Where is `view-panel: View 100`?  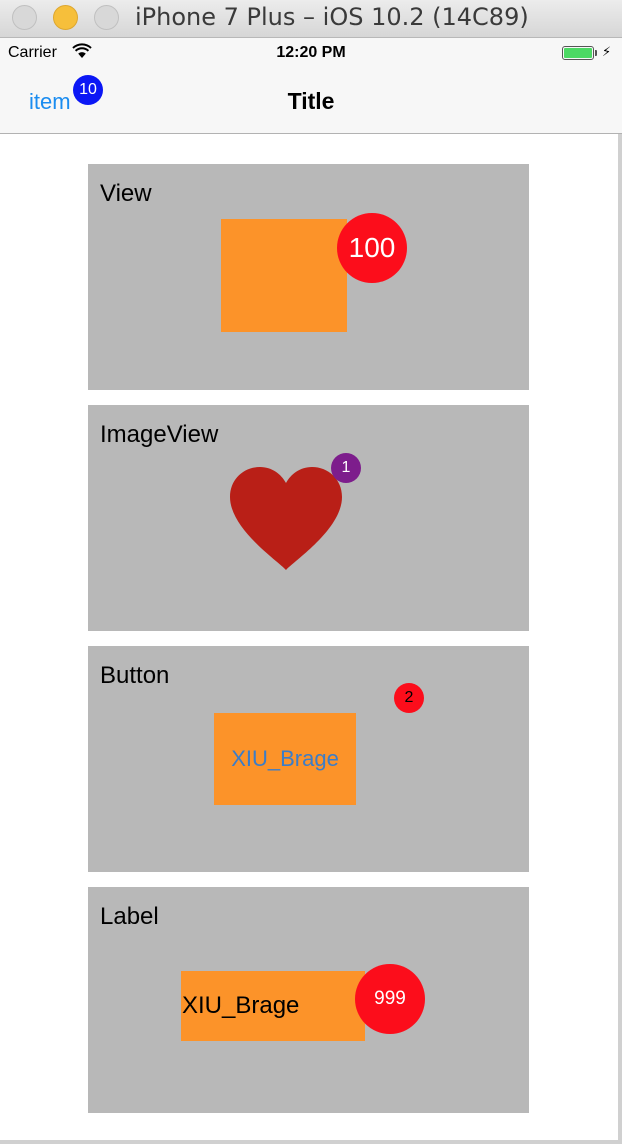 view-panel: View 100 is located at coordinates (308, 277).